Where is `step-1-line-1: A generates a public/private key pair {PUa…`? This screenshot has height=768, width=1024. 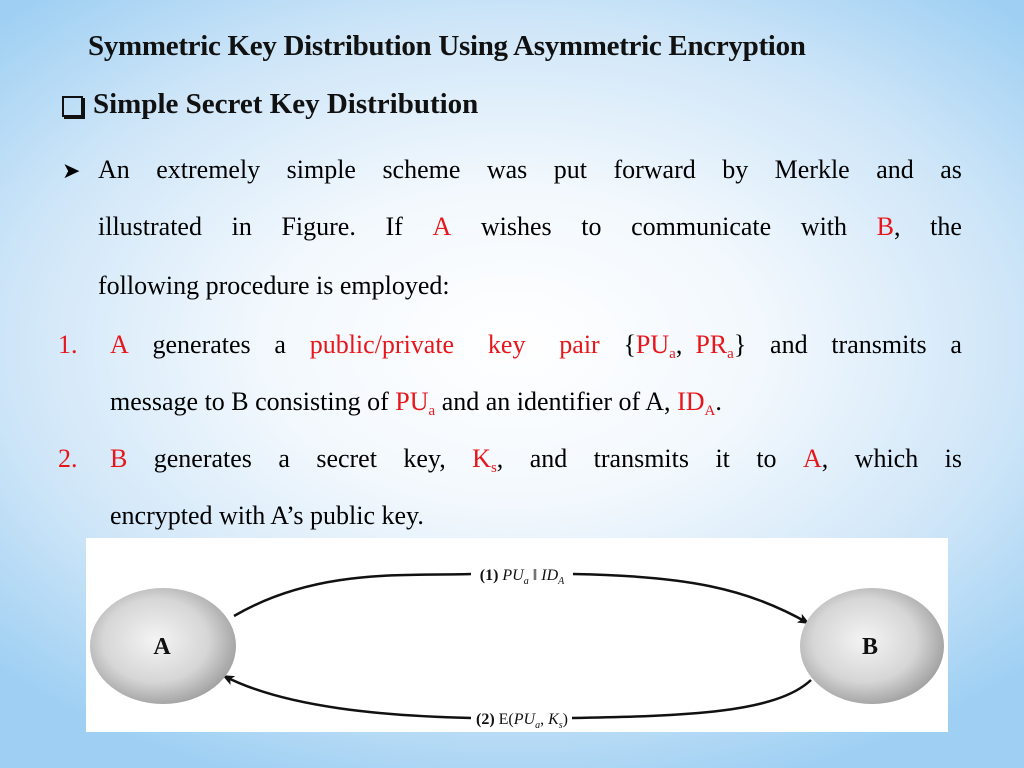
step-1-line-1: A generates a public/private key pair {PUa… is located at coordinates (536, 346).